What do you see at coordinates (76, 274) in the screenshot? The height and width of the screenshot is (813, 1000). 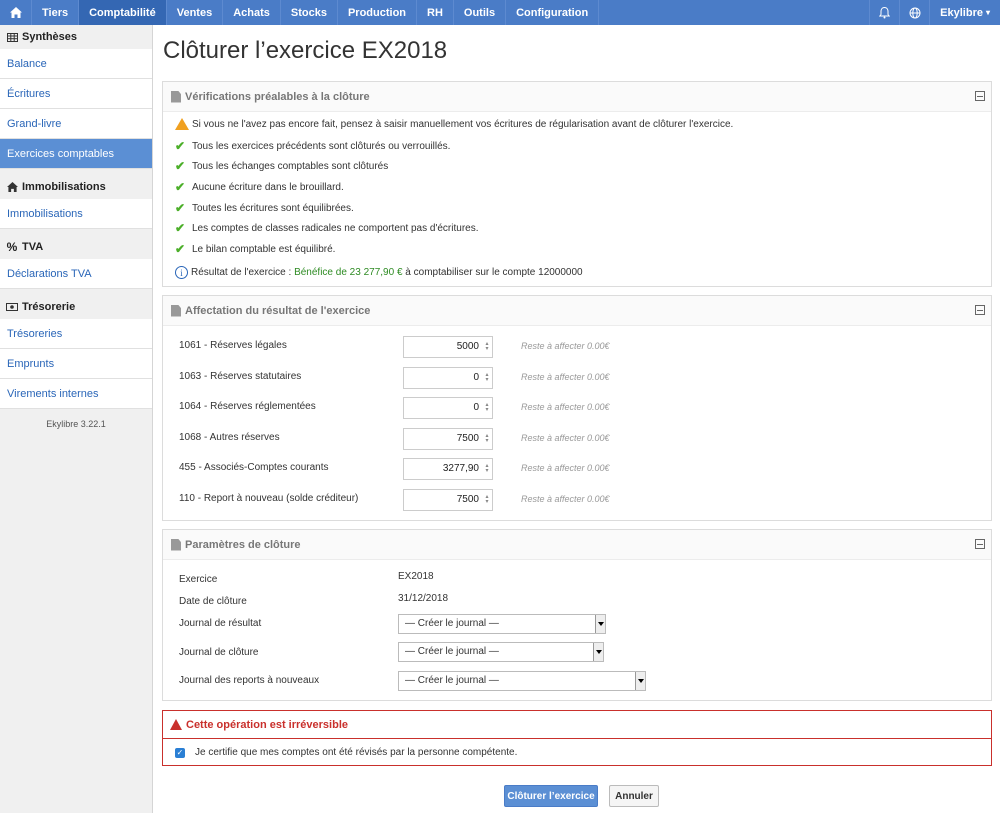 I see `sidebar-item-declarations-tva: Déclarations TVA` at bounding box center [76, 274].